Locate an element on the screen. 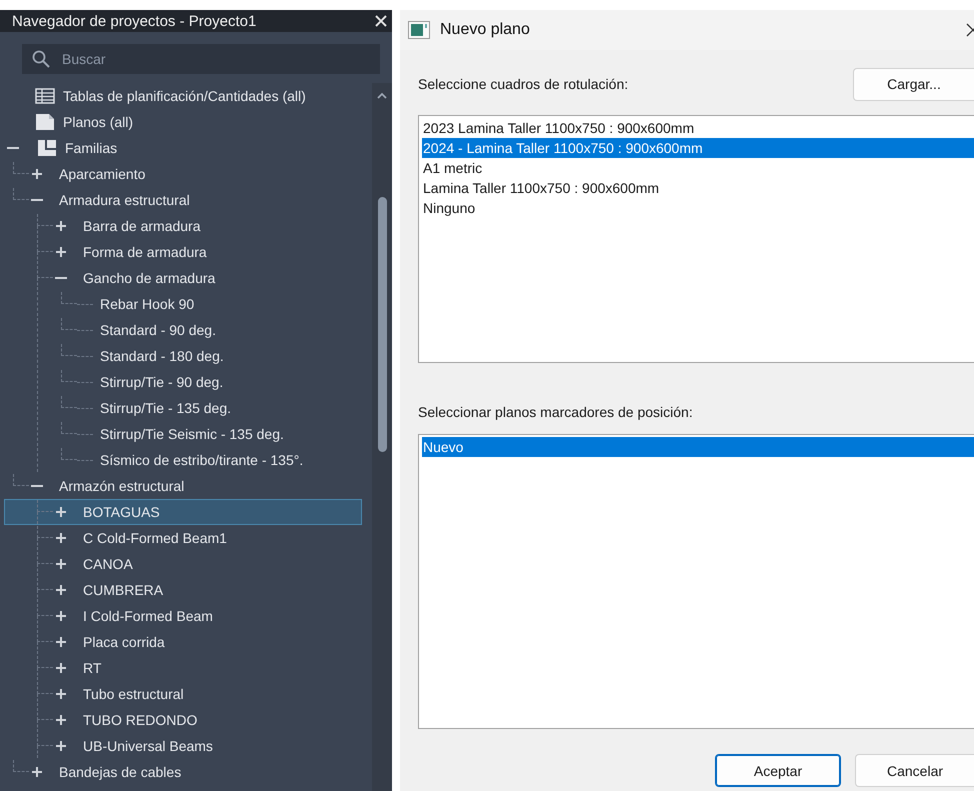 This screenshot has width=974, height=791. ok-button: Aceptar is located at coordinates (778, 770).